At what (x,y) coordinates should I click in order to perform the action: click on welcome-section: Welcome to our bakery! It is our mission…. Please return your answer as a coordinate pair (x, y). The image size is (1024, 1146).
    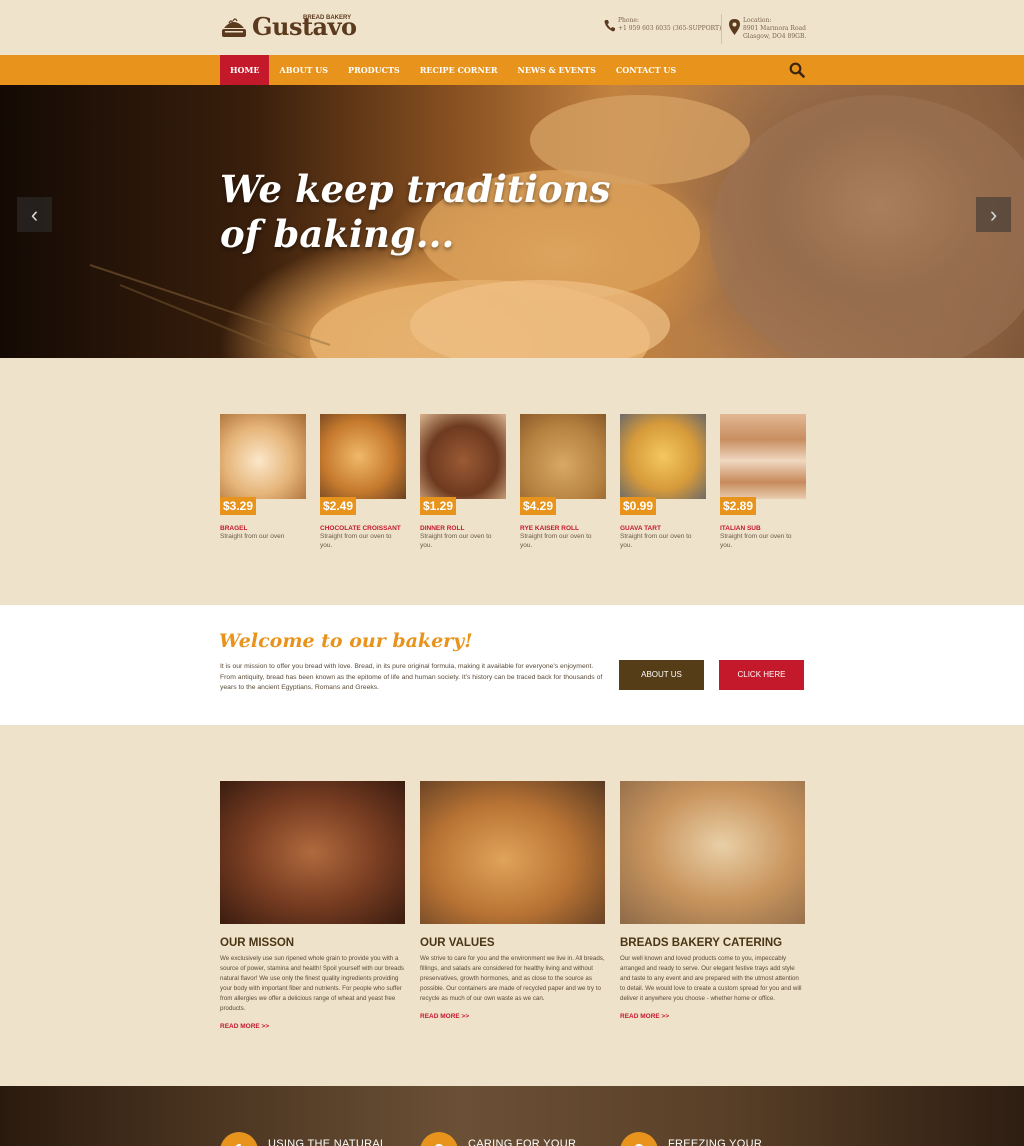
    Looking at the image, I should click on (512, 665).